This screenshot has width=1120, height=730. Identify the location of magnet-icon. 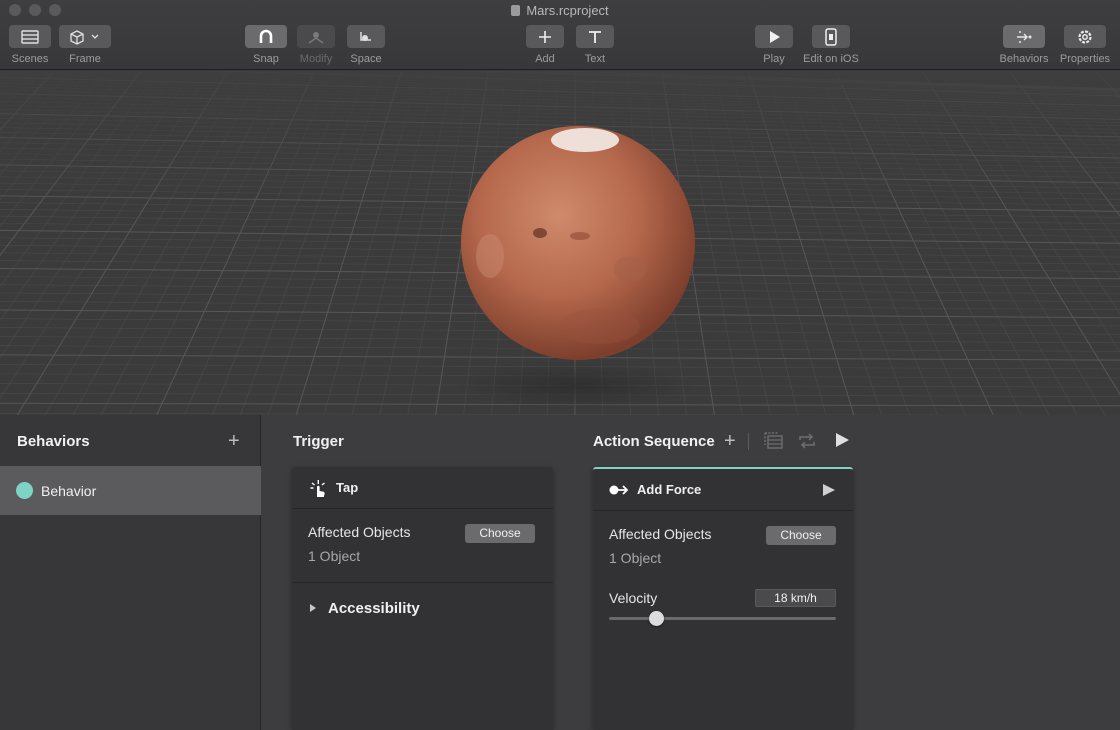
(266, 36).